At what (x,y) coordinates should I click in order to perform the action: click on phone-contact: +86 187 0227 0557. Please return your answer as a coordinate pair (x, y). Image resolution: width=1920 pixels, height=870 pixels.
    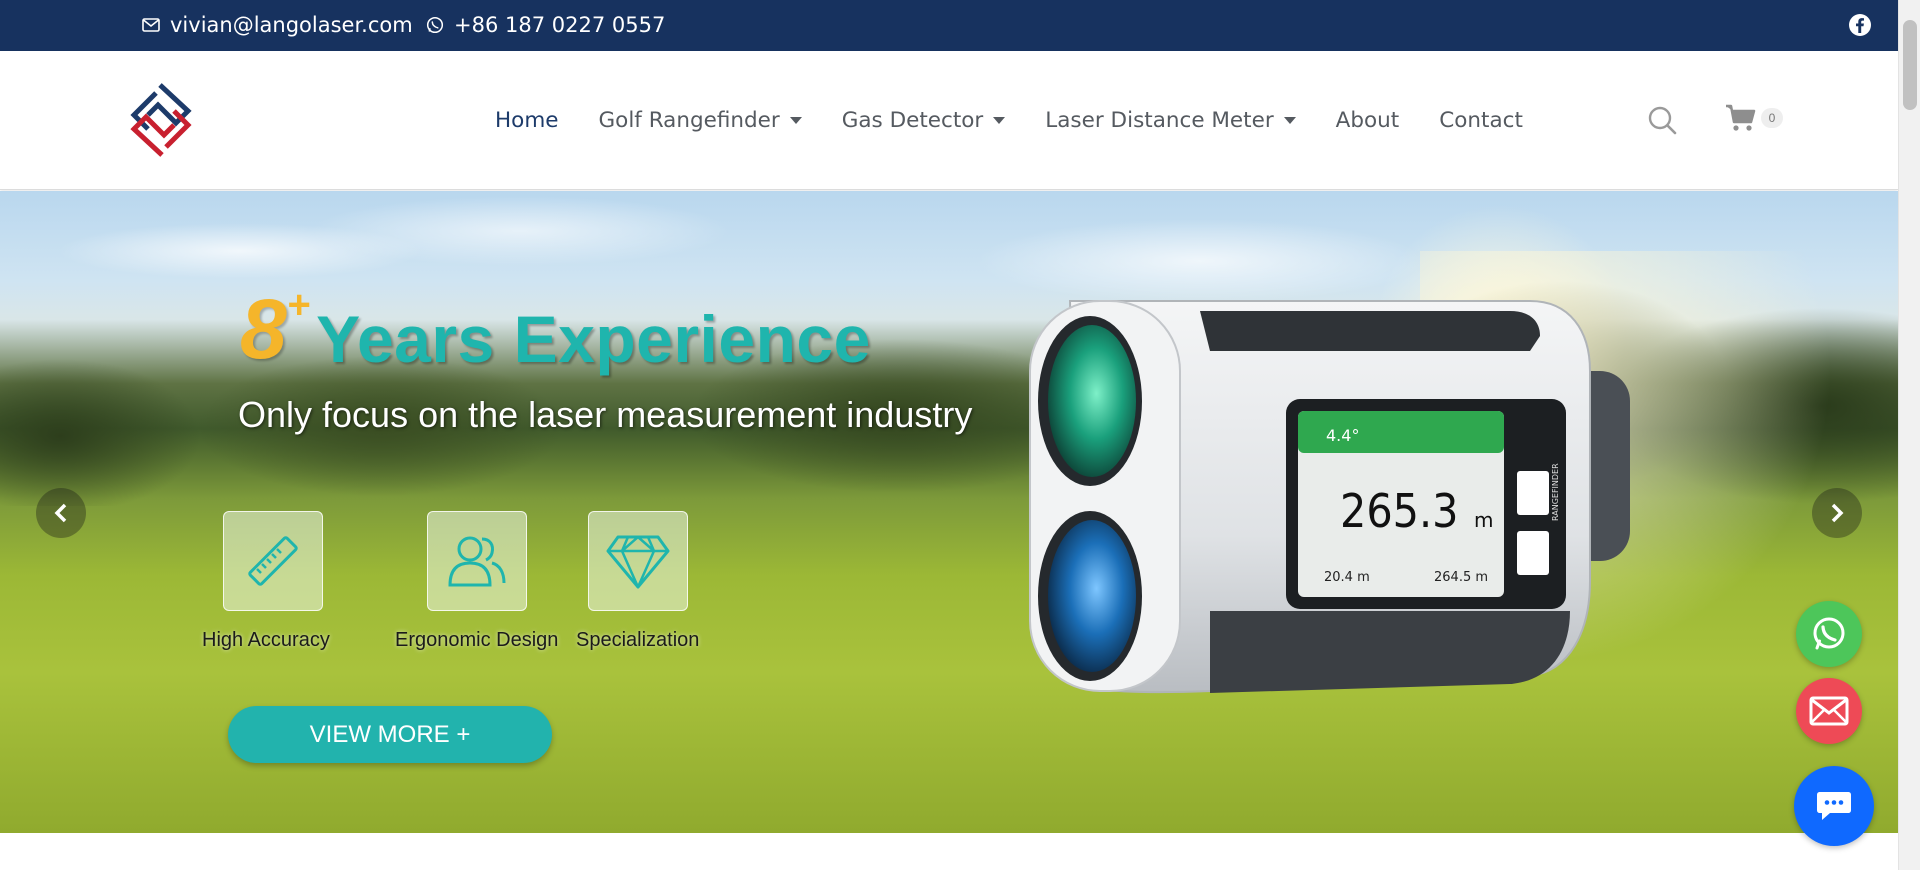
    Looking at the image, I should click on (545, 25).